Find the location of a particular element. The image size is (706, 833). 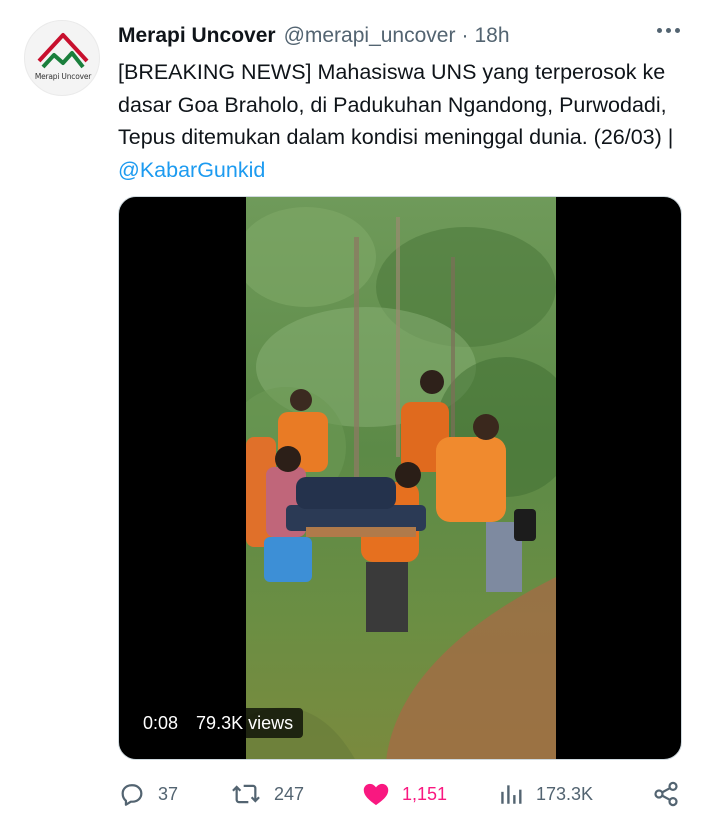

retweet-count: 247 is located at coordinates (289, 793).